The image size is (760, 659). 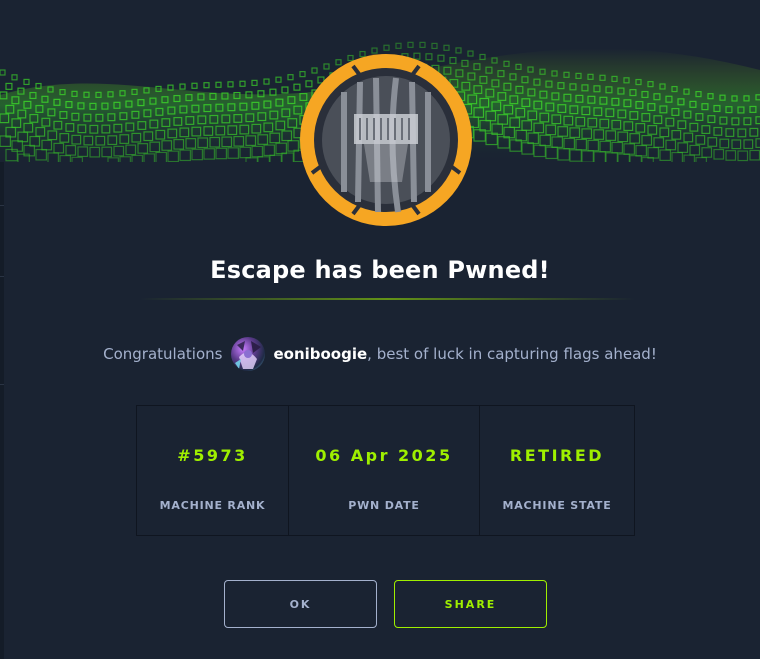 What do you see at coordinates (557, 455) in the screenshot?
I see `stat-value: RETIRED` at bounding box center [557, 455].